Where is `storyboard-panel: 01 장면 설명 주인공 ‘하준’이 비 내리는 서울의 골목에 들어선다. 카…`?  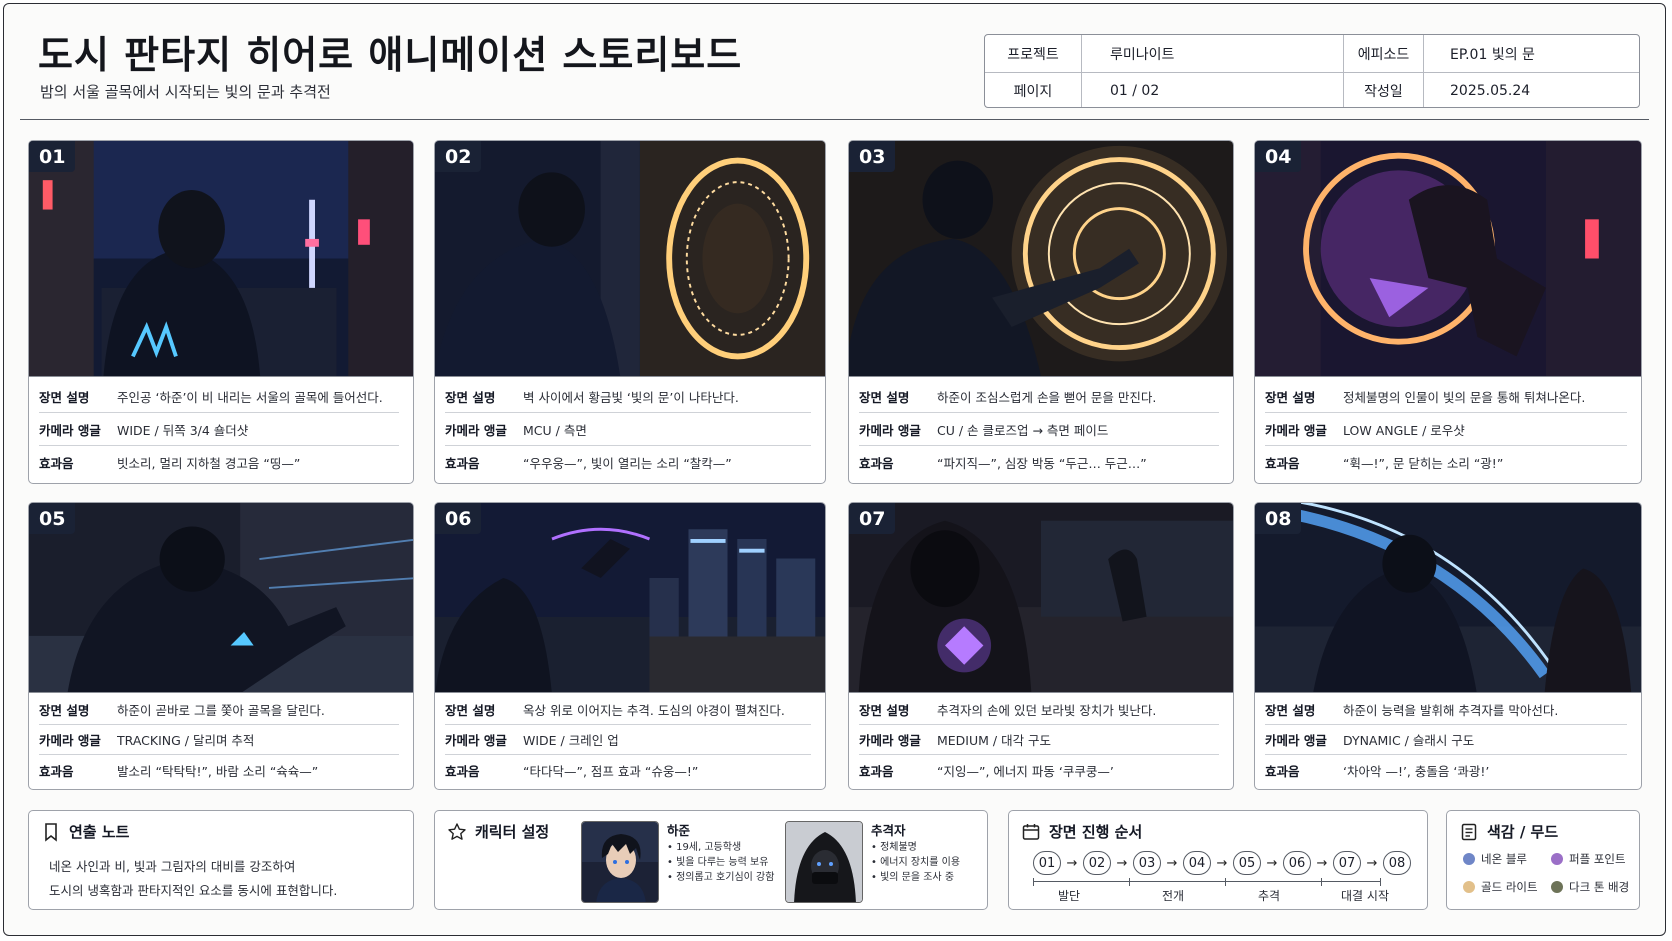
storyboard-panel: 01 장면 설명 주인공 ‘하준’이 비 내리는 서울의 골목에 들어선다. 카… is located at coordinates (221, 312).